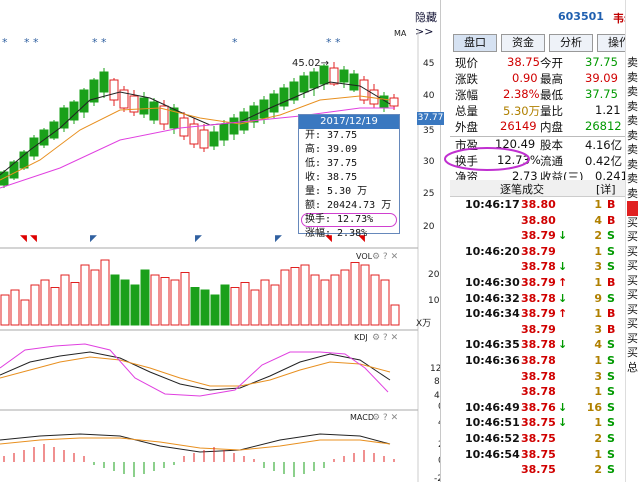 Image resolution: width=640 pixels, height=482 pixels. I want to click on quote-label: 流通, so click(551, 161).